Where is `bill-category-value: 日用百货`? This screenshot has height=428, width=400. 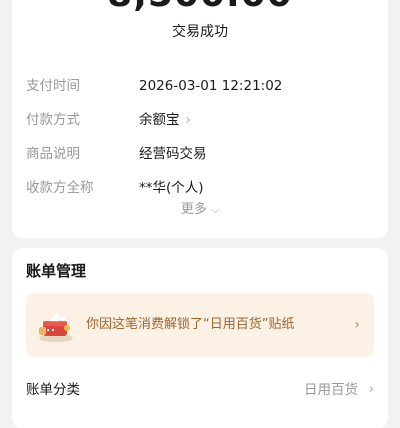
bill-category-value: 日用百货 is located at coordinates (331, 390).